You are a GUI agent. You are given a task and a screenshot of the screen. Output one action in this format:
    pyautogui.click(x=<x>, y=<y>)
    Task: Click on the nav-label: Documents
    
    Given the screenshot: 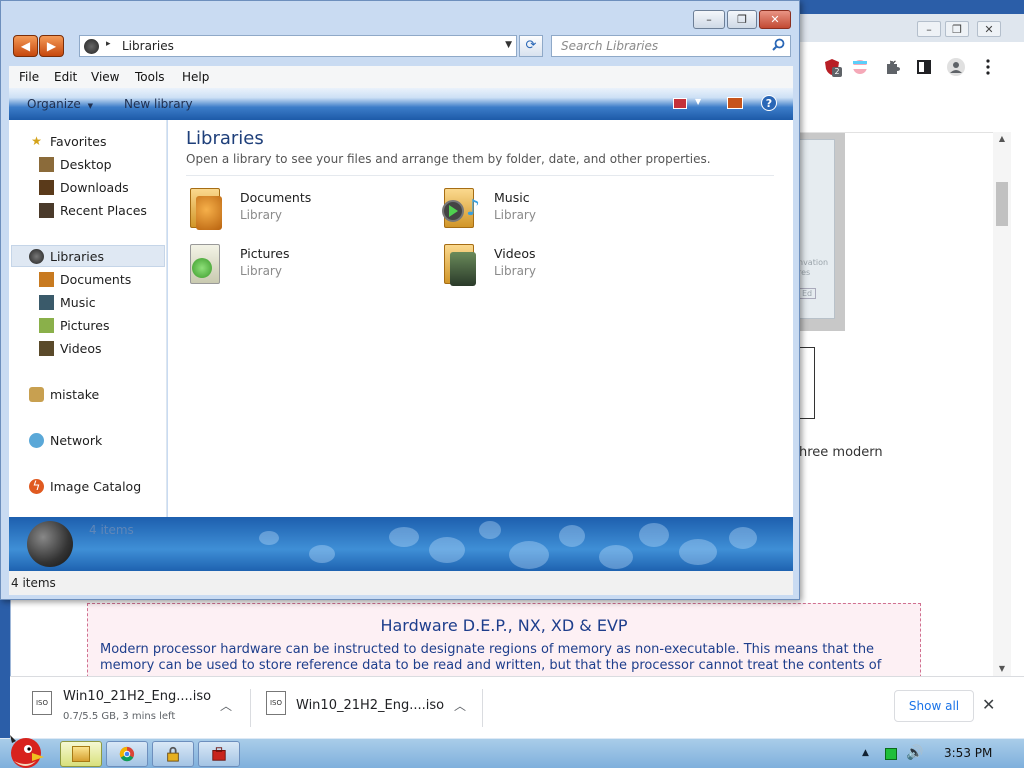 What is the action you would take?
    pyautogui.click(x=96, y=279)
    